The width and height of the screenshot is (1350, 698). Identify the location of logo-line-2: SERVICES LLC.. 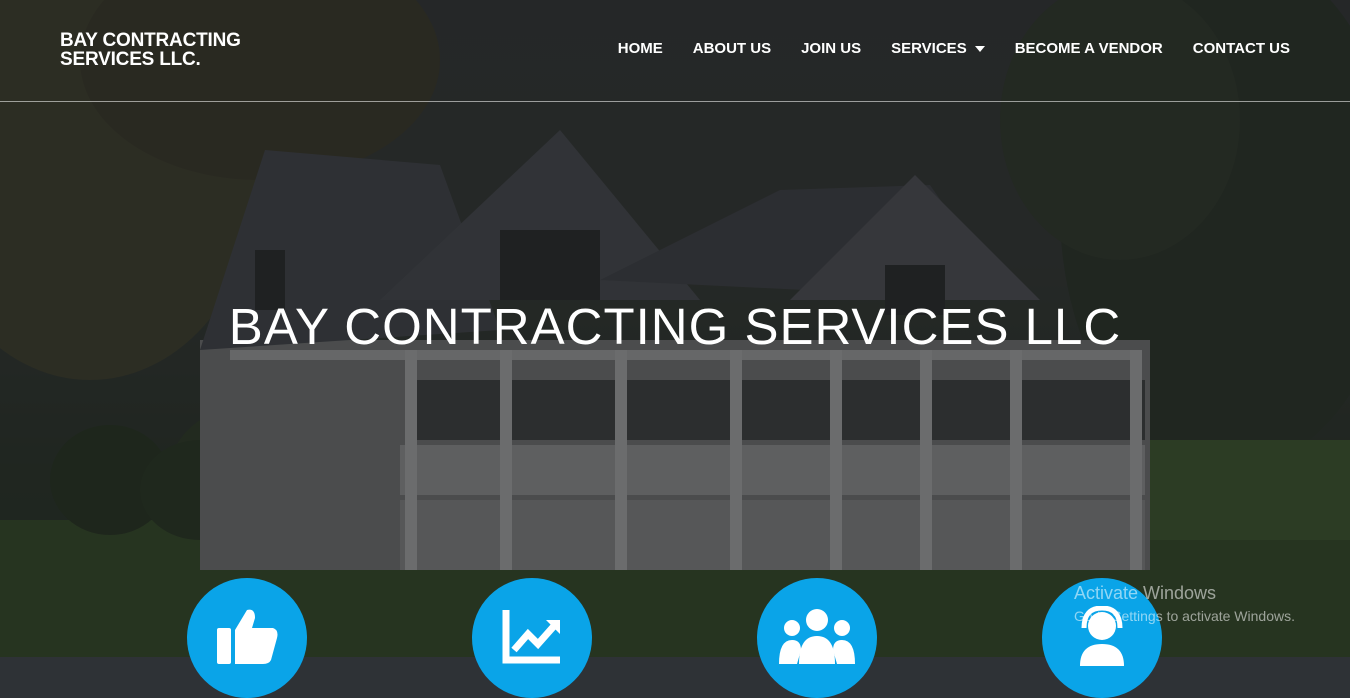
(130, 59).